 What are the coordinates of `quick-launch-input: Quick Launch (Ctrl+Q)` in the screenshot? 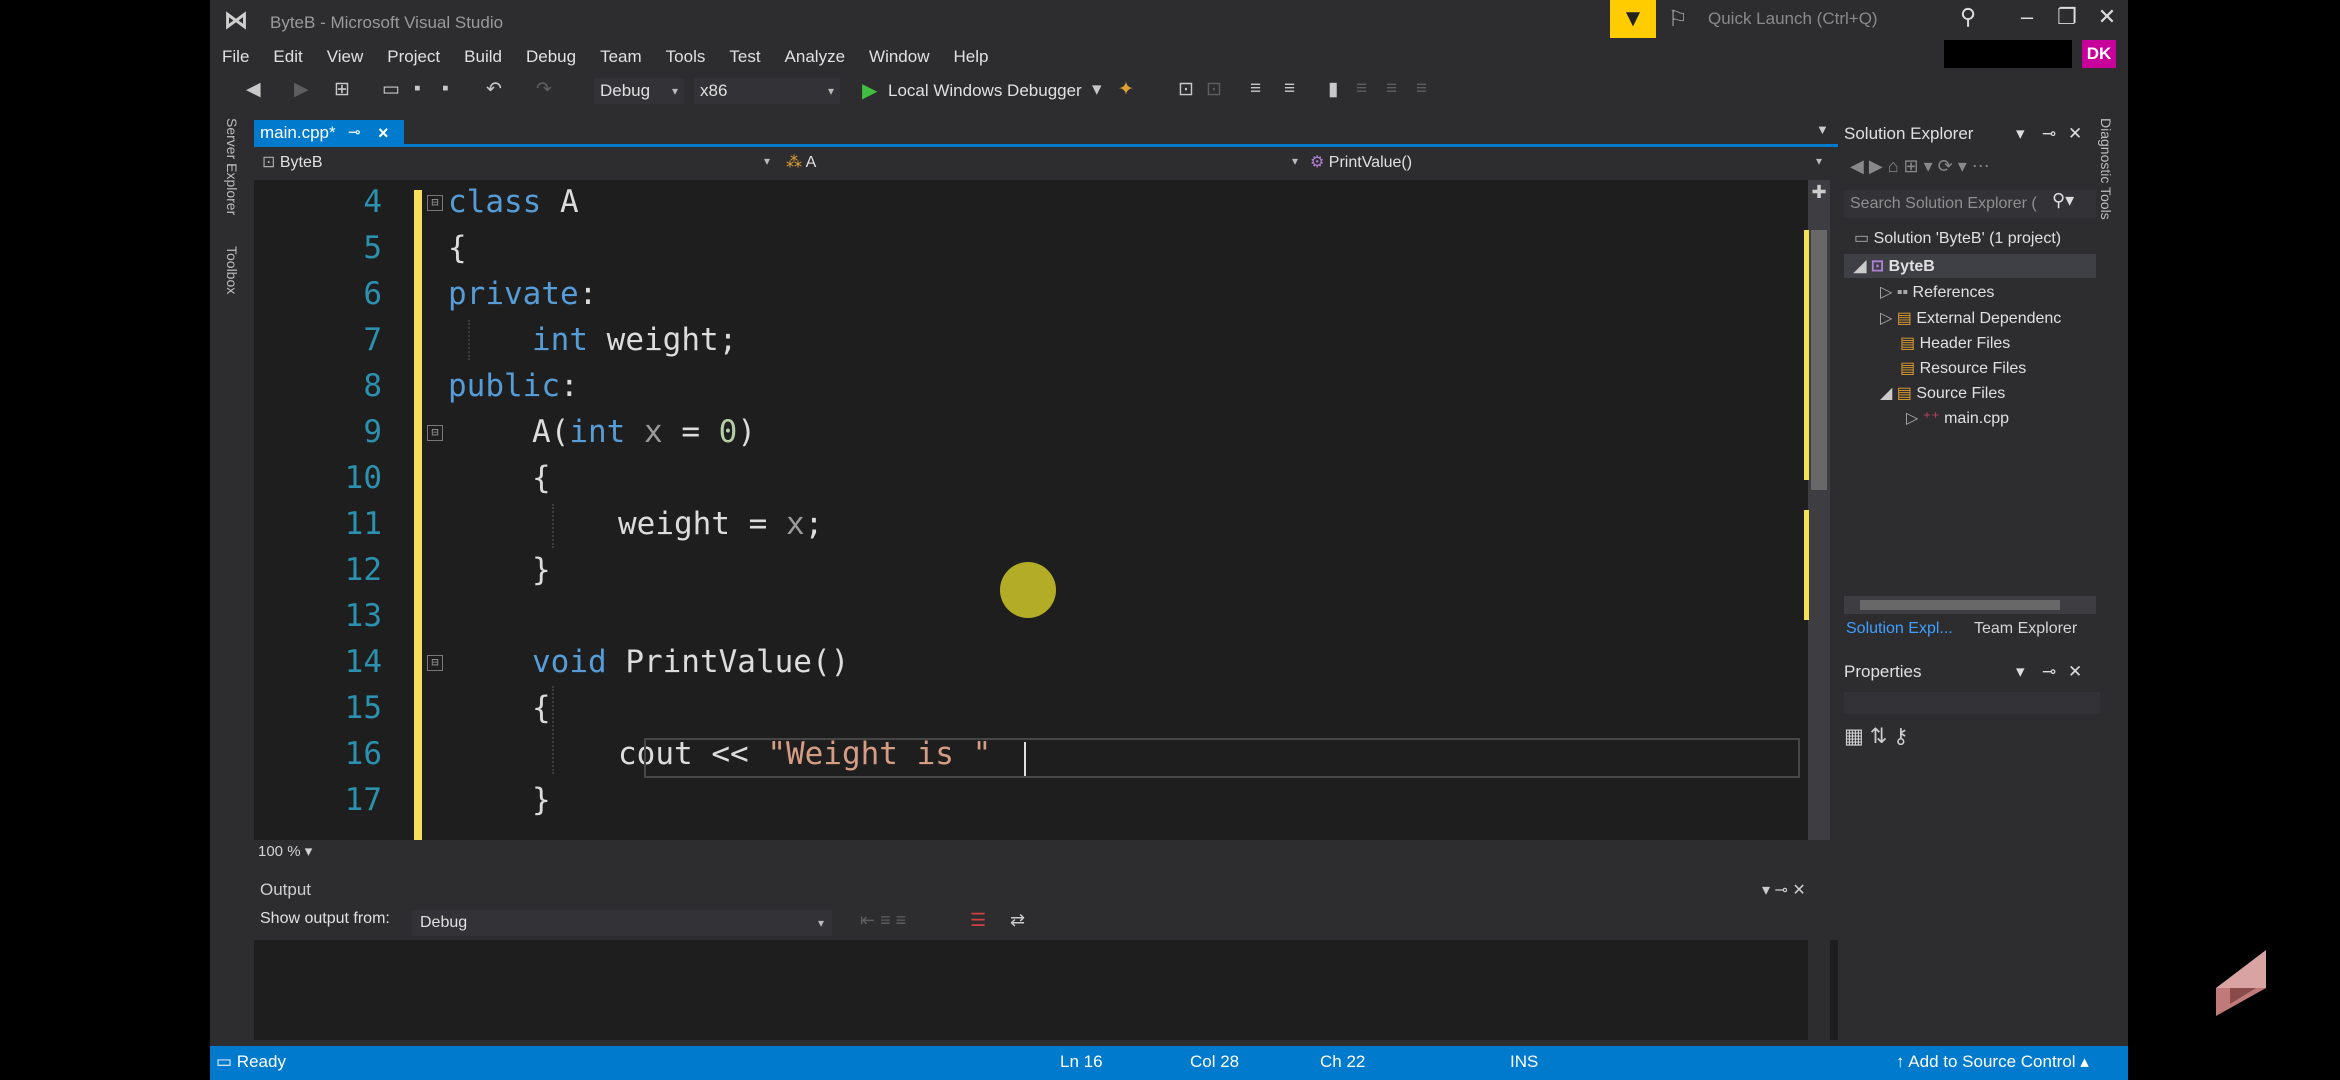 It's located at (1840, 19).